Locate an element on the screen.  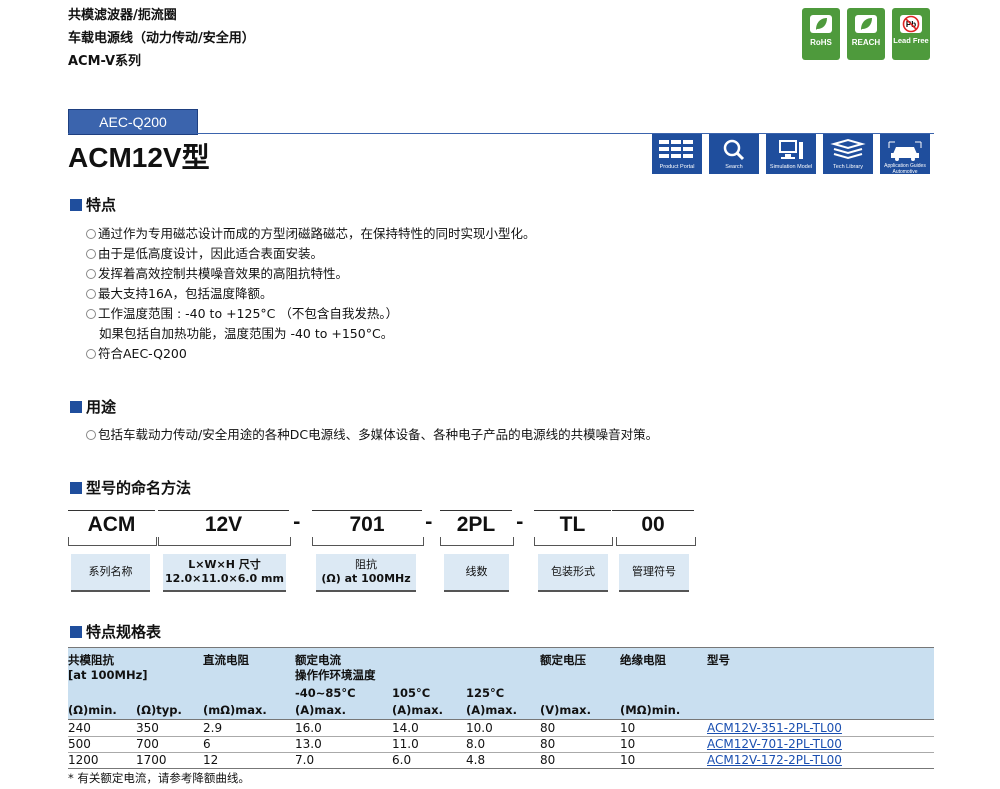
naming-label-size: L×W×H 尺寸 12.0×11.0×6.0 mm is located at coordinates (224, 573).